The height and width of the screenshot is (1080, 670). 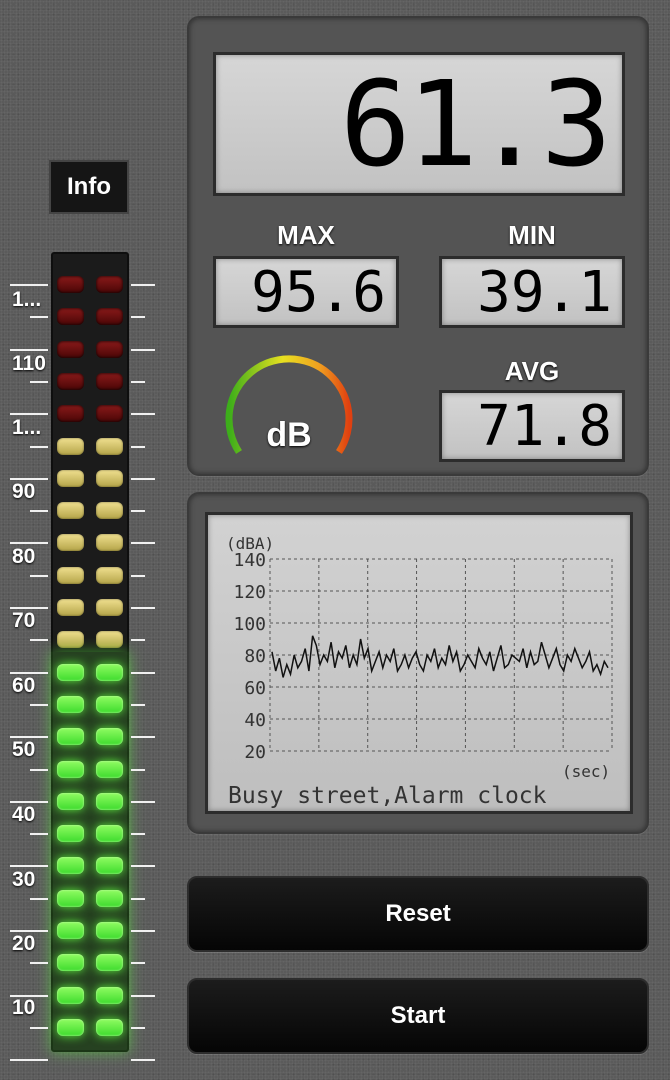 I want to click on y-tick-label: 100, so click(x=249, y=624).